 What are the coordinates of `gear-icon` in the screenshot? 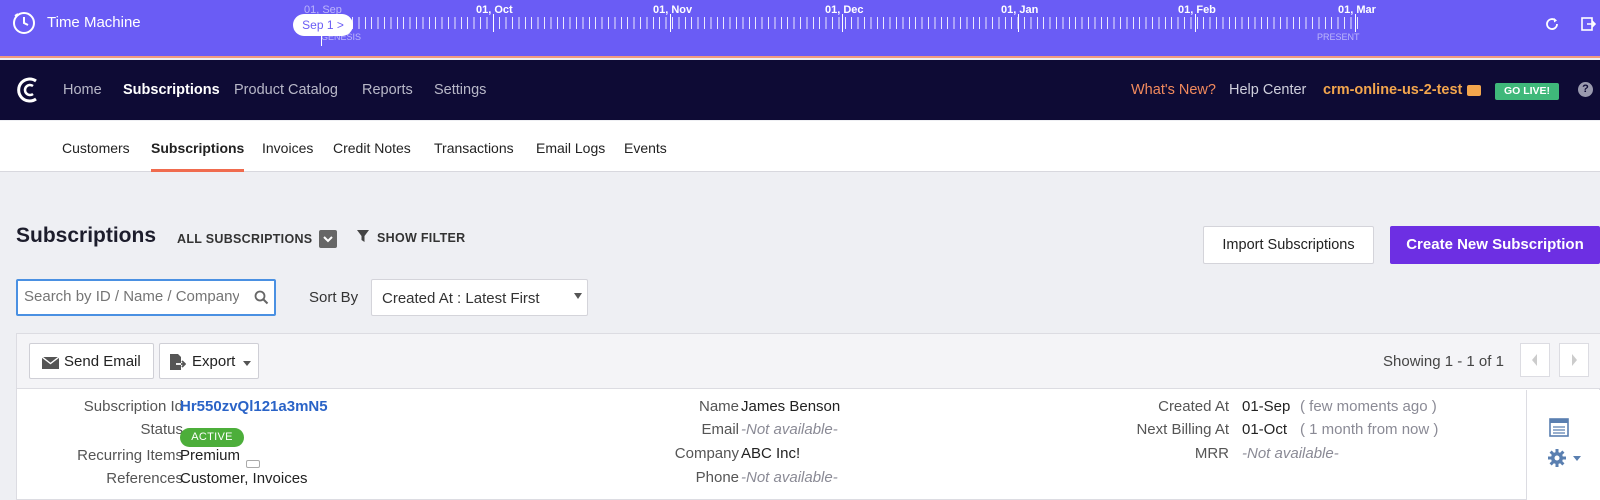 It's located at (1557, 458).